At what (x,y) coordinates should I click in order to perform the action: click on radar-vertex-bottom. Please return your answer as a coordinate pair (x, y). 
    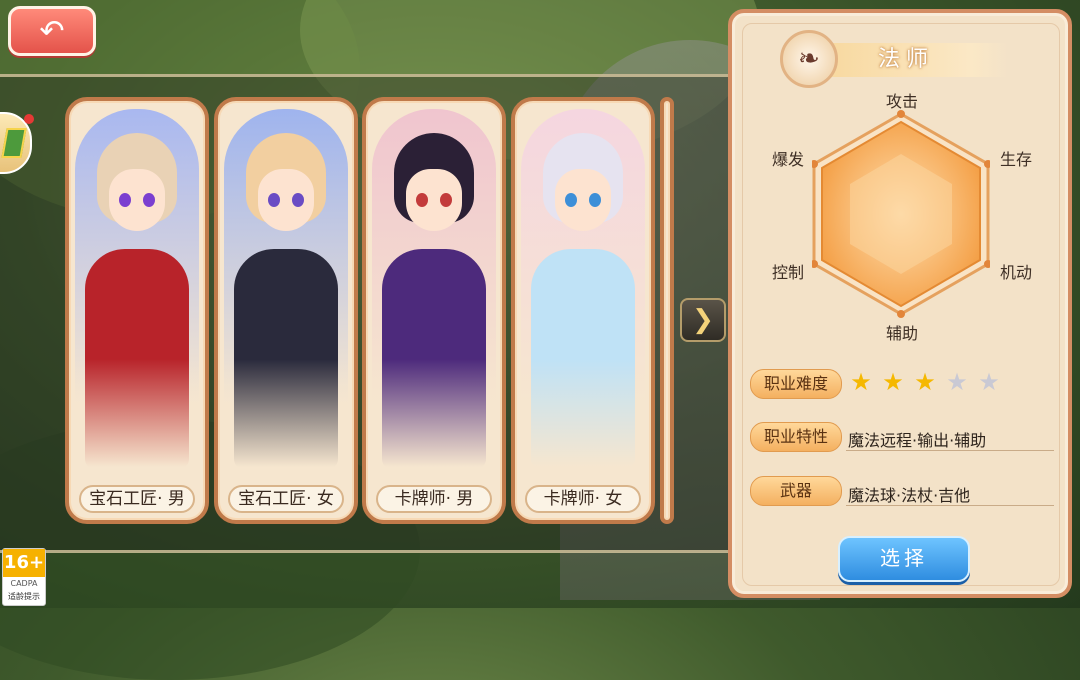
    Looking at the image, I should click on (901, 314).